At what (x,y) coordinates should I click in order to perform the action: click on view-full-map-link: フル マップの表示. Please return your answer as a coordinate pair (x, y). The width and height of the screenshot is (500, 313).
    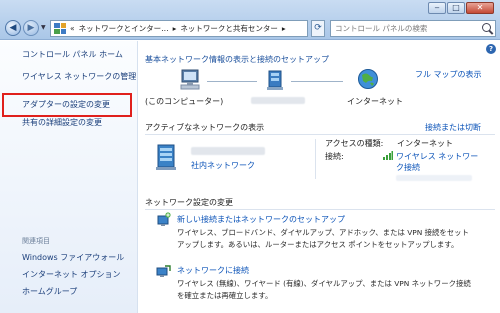
    Looking at the image, I should click on (448, 74).